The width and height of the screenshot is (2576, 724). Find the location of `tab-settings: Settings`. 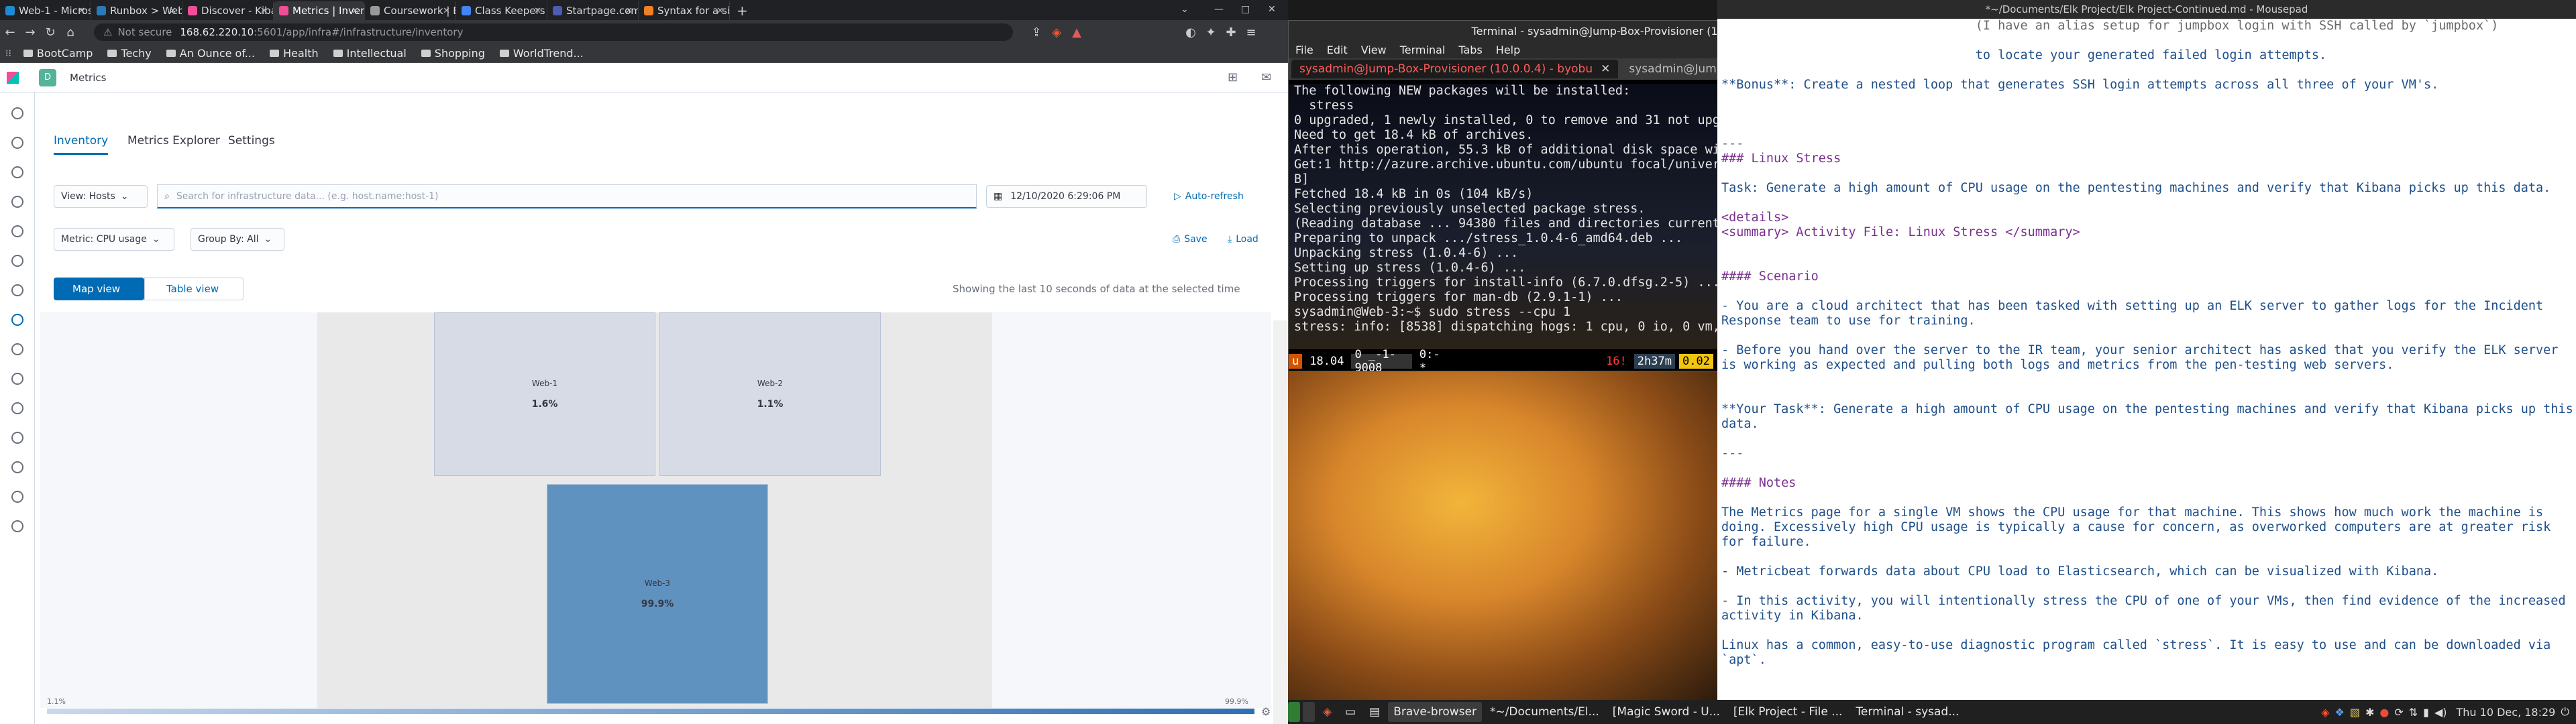

tab-settings: Settings is located at coordinates (251, 140).